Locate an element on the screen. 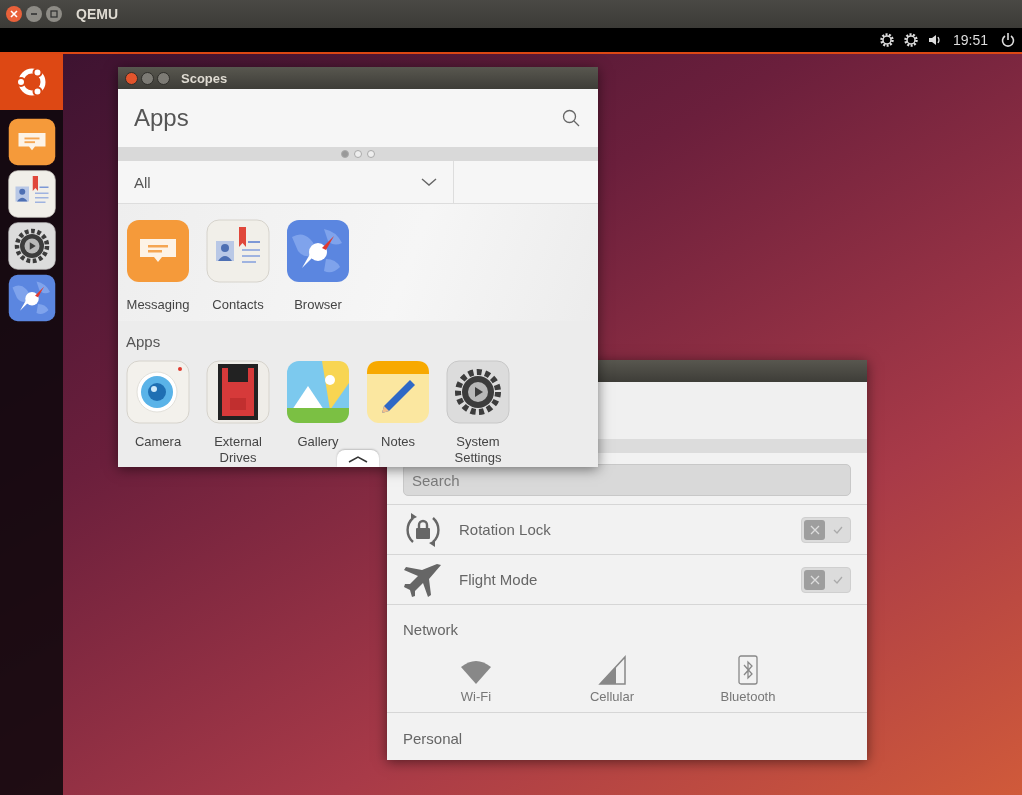 The image size is (1022, 795). airplane-icon is located at coordinates (423, 579).